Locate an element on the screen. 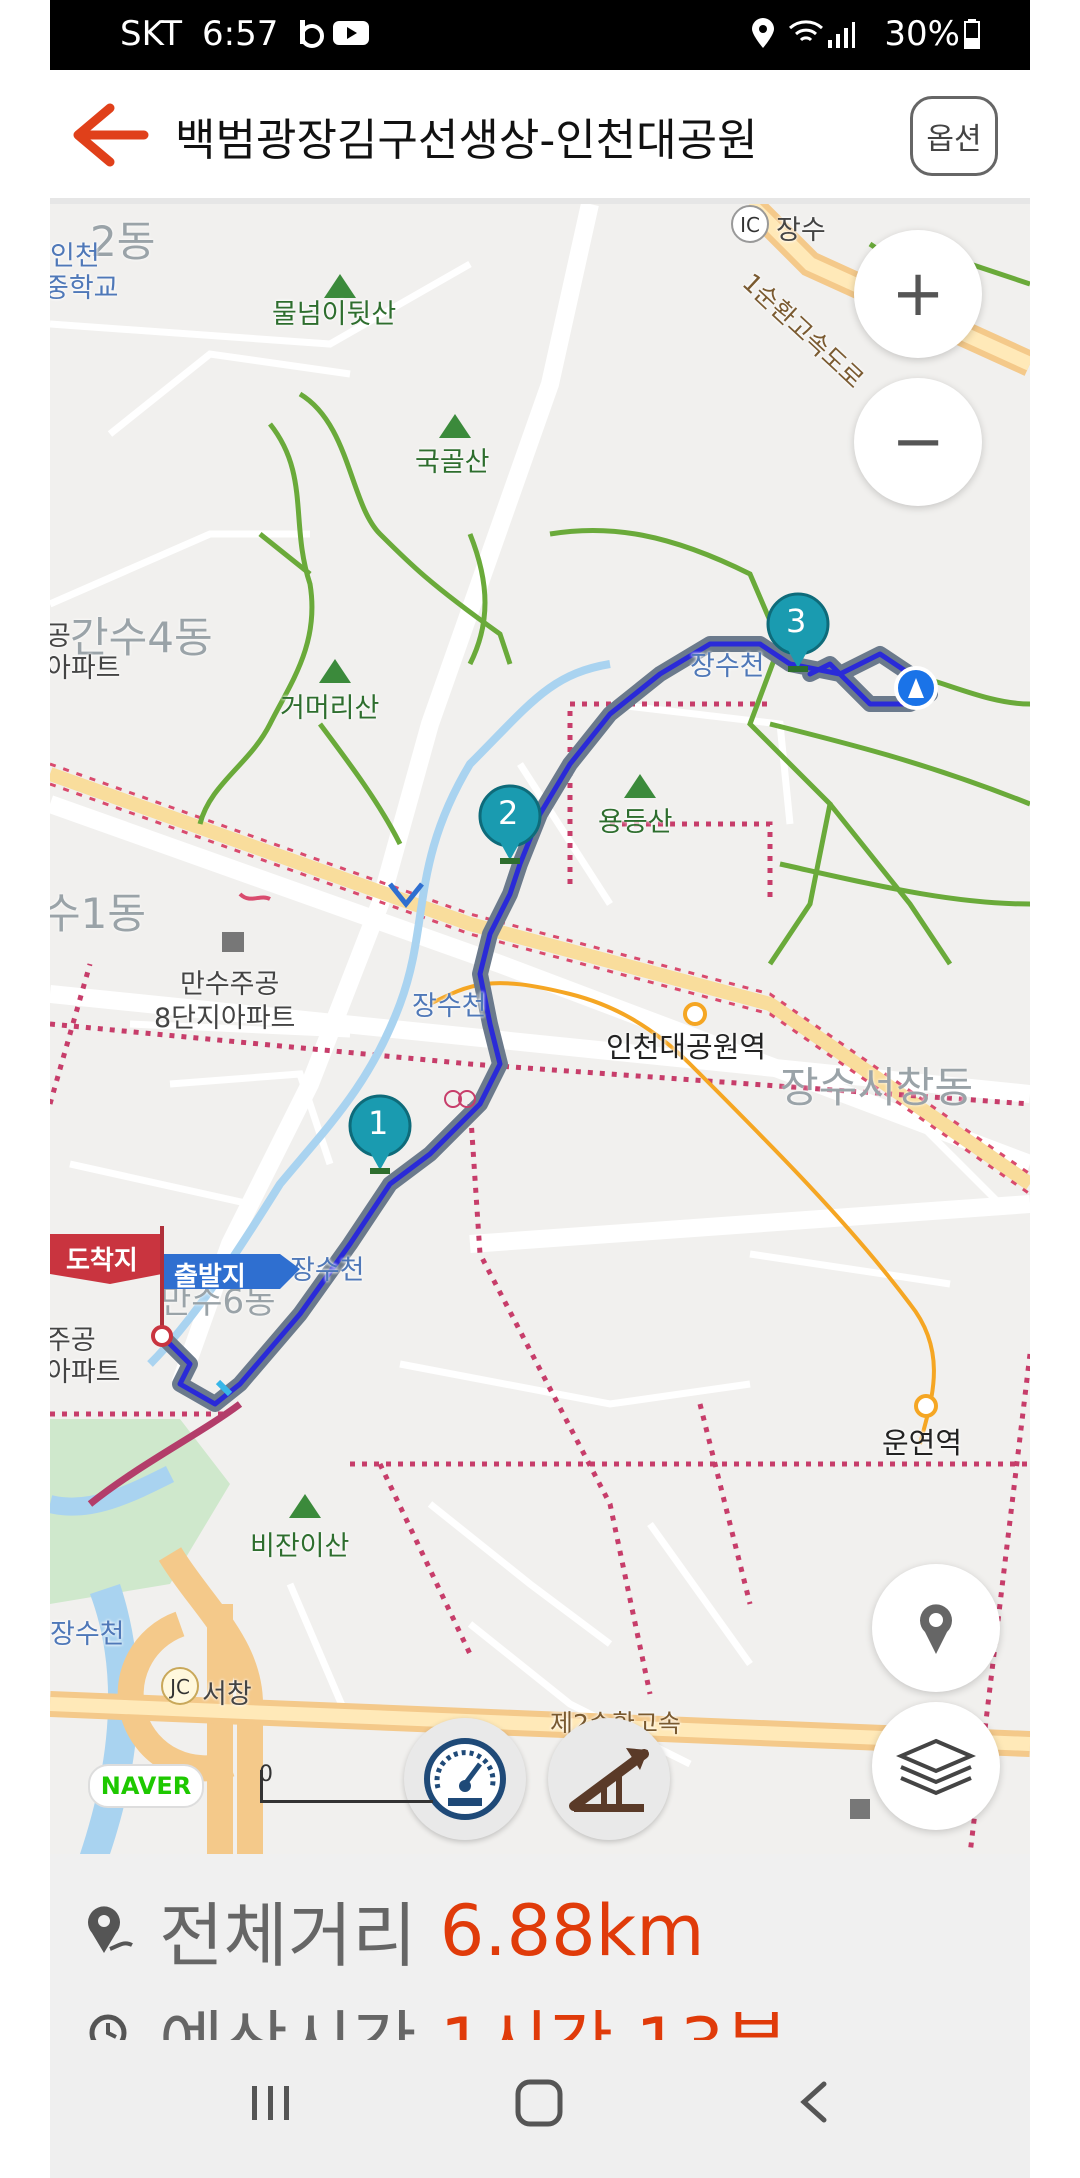 The width and height of the screenshot is (1080, 2178). nav-back-button is located at coordinates (815, 2104).